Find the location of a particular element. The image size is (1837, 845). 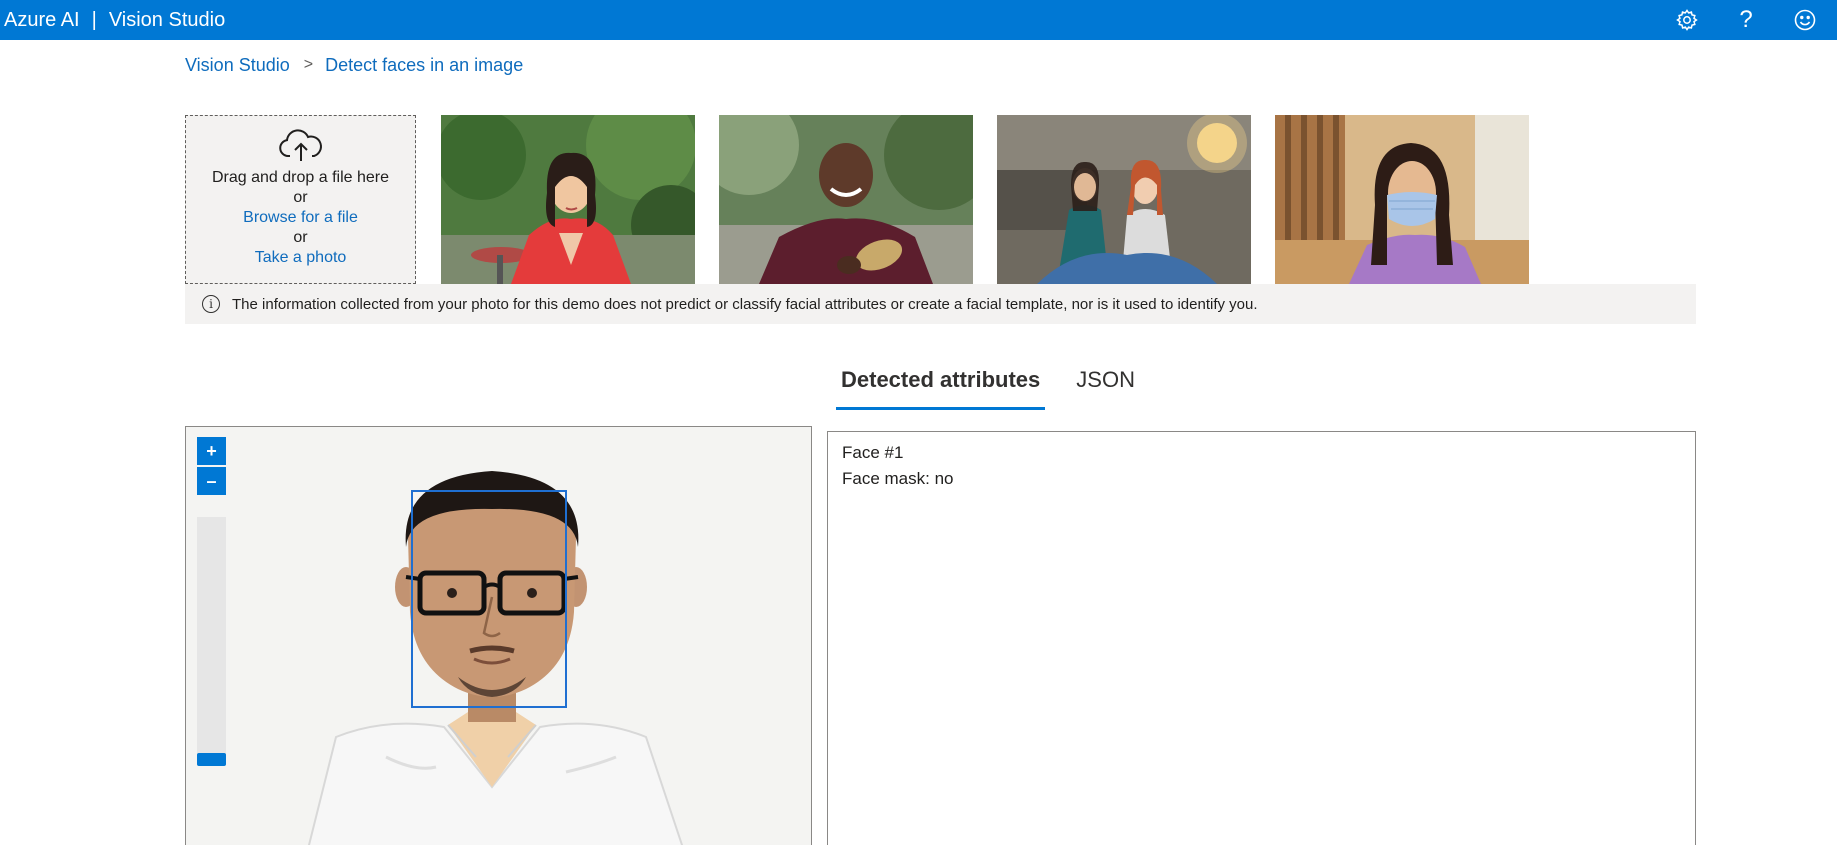

result-tabs: Detected attributes JSON is located at coordinates (1001, 386).